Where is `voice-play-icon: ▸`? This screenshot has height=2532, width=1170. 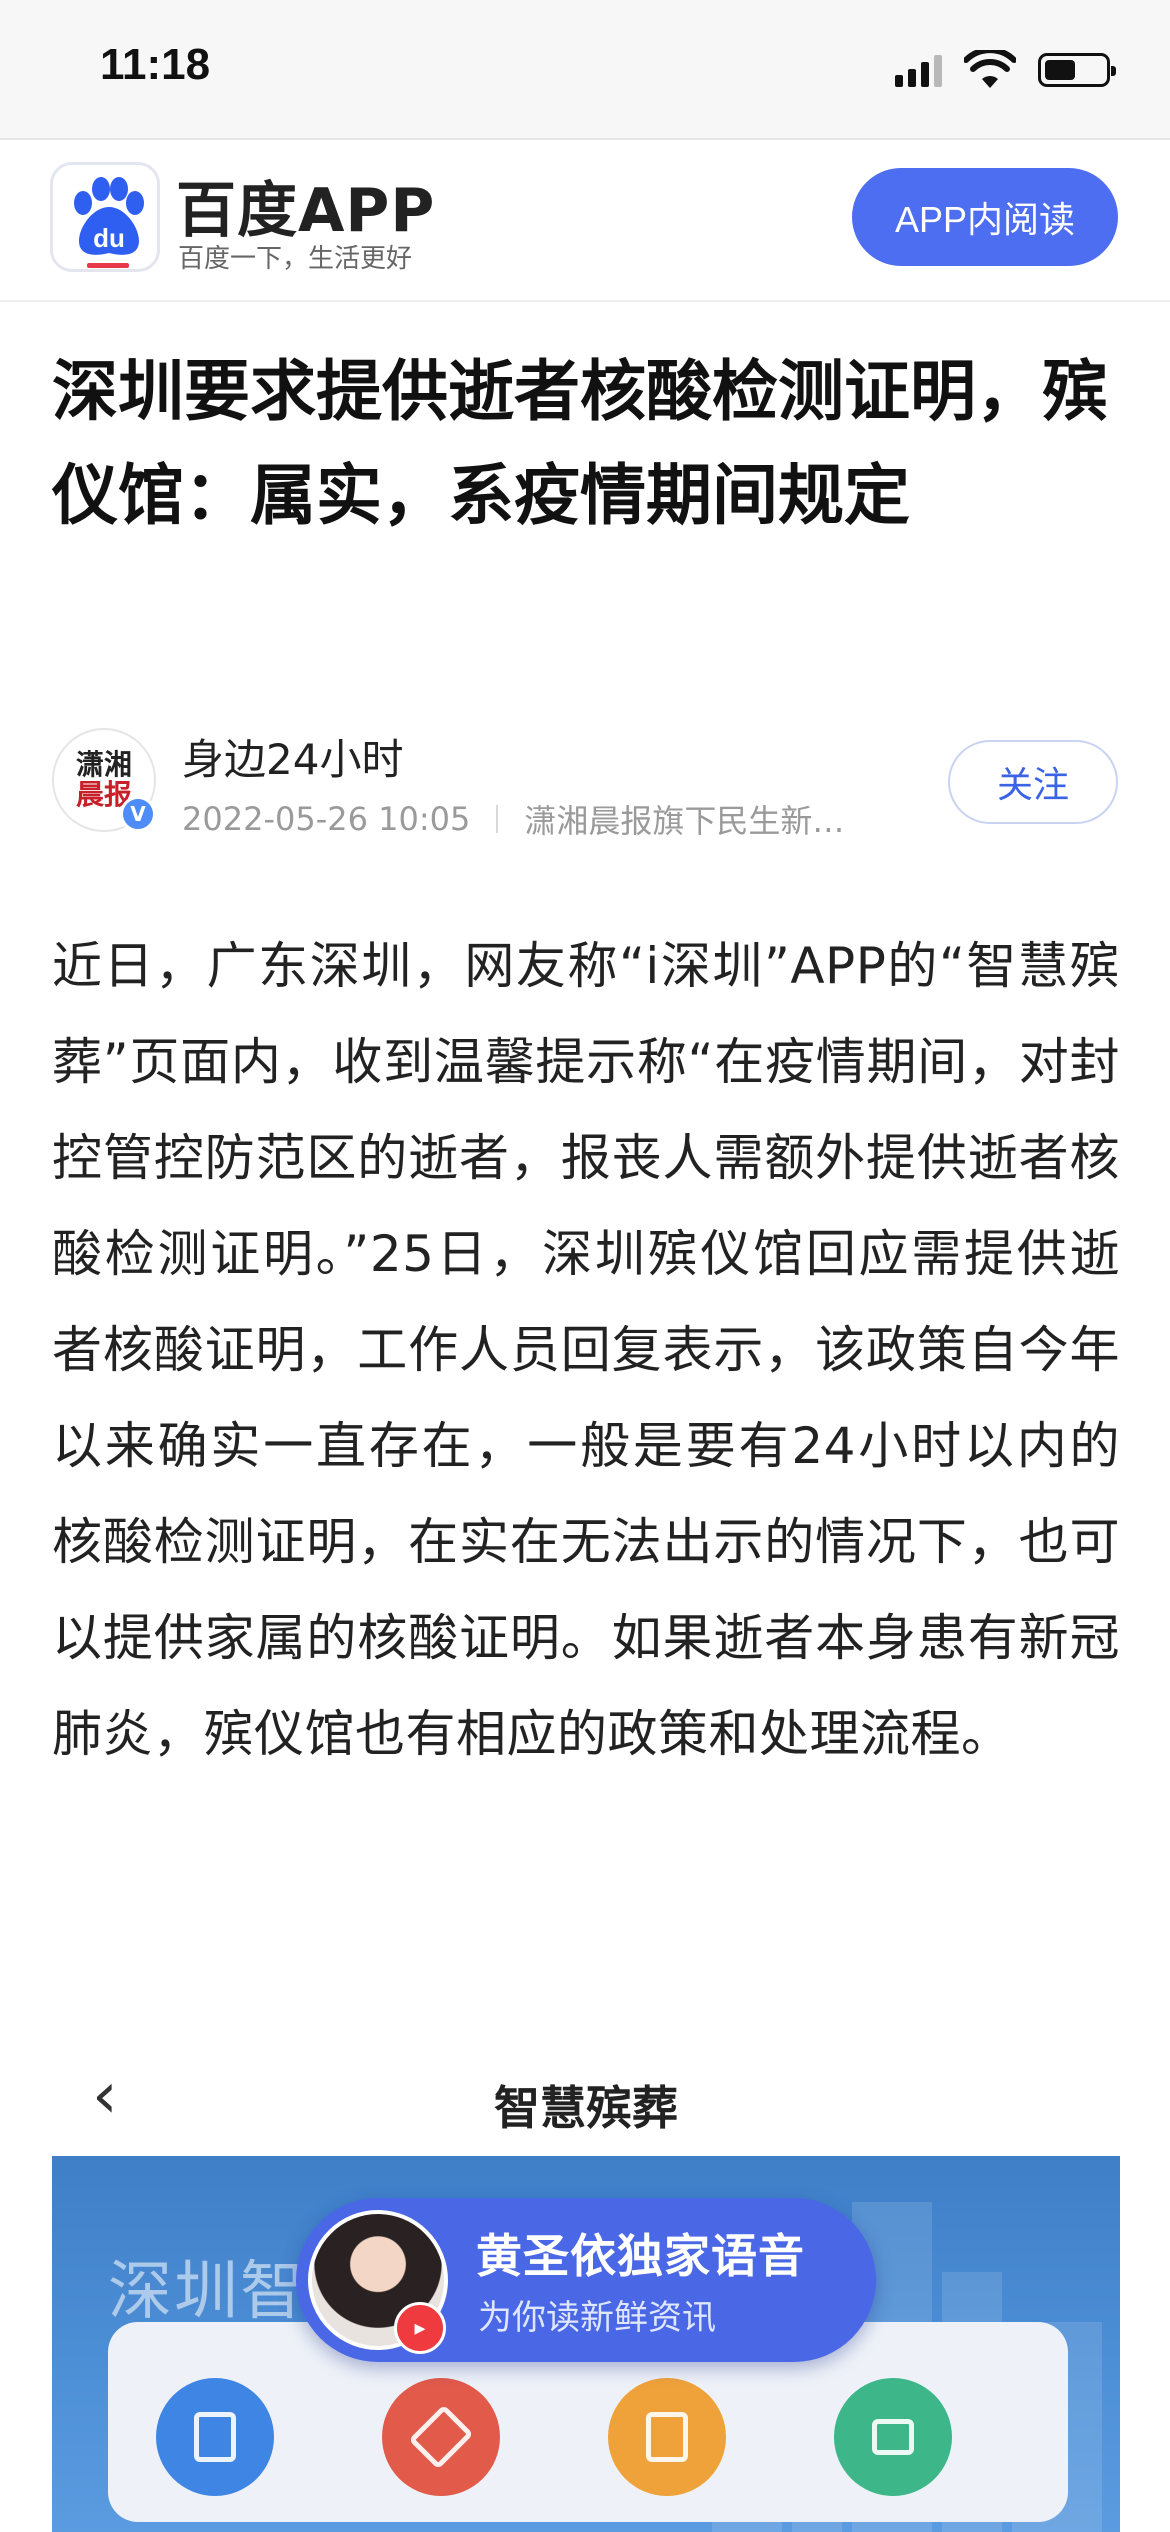
voice-play-icon: ▸ is located at coordinates (420, 2328).